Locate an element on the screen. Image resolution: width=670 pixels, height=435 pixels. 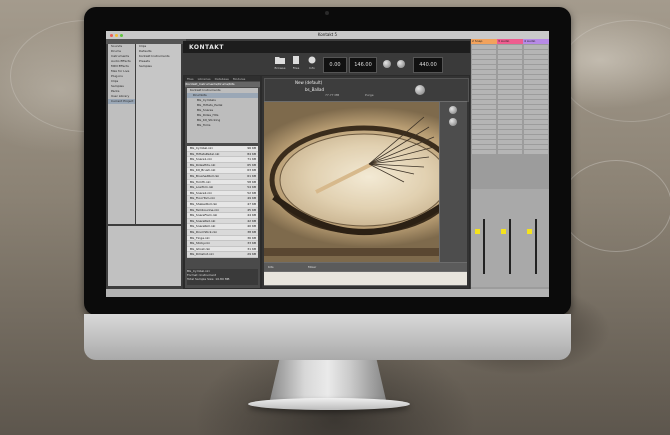
browser-folder: Samples is located at coordinates (158, 66).